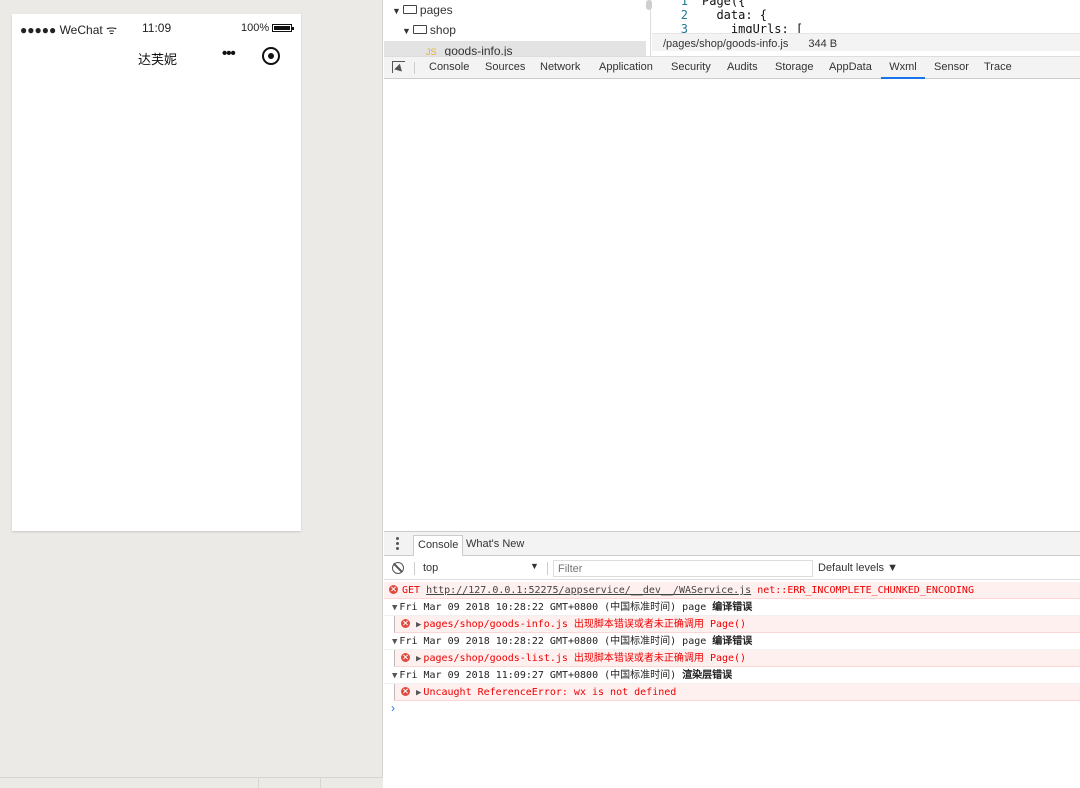 The image size is (1080, 788). What do you see at coordinates (626, 68) in the screenshot?
I see `tab-application: Application` at bounding box center [626, 68].